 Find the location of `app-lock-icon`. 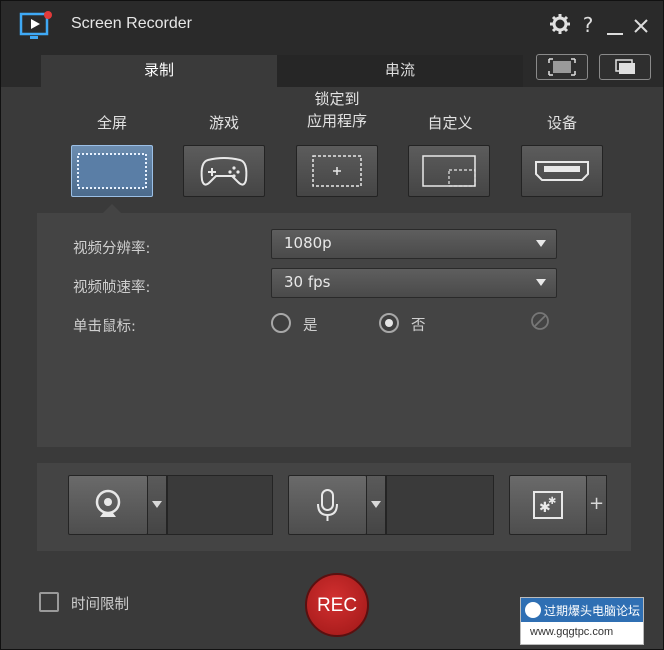

app-lock-icon is located at coordinates (337, 171).